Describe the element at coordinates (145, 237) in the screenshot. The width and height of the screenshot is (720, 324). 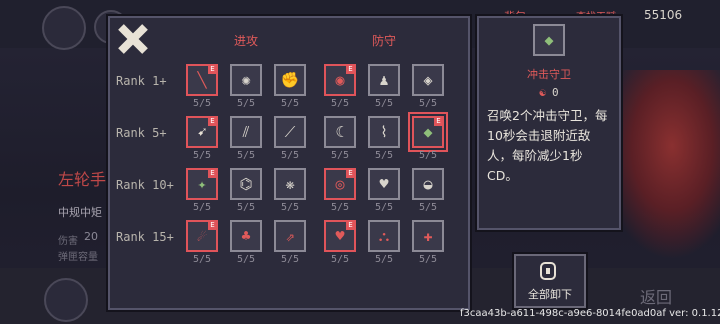
I see `rank-label: Rank 15+` at that location.